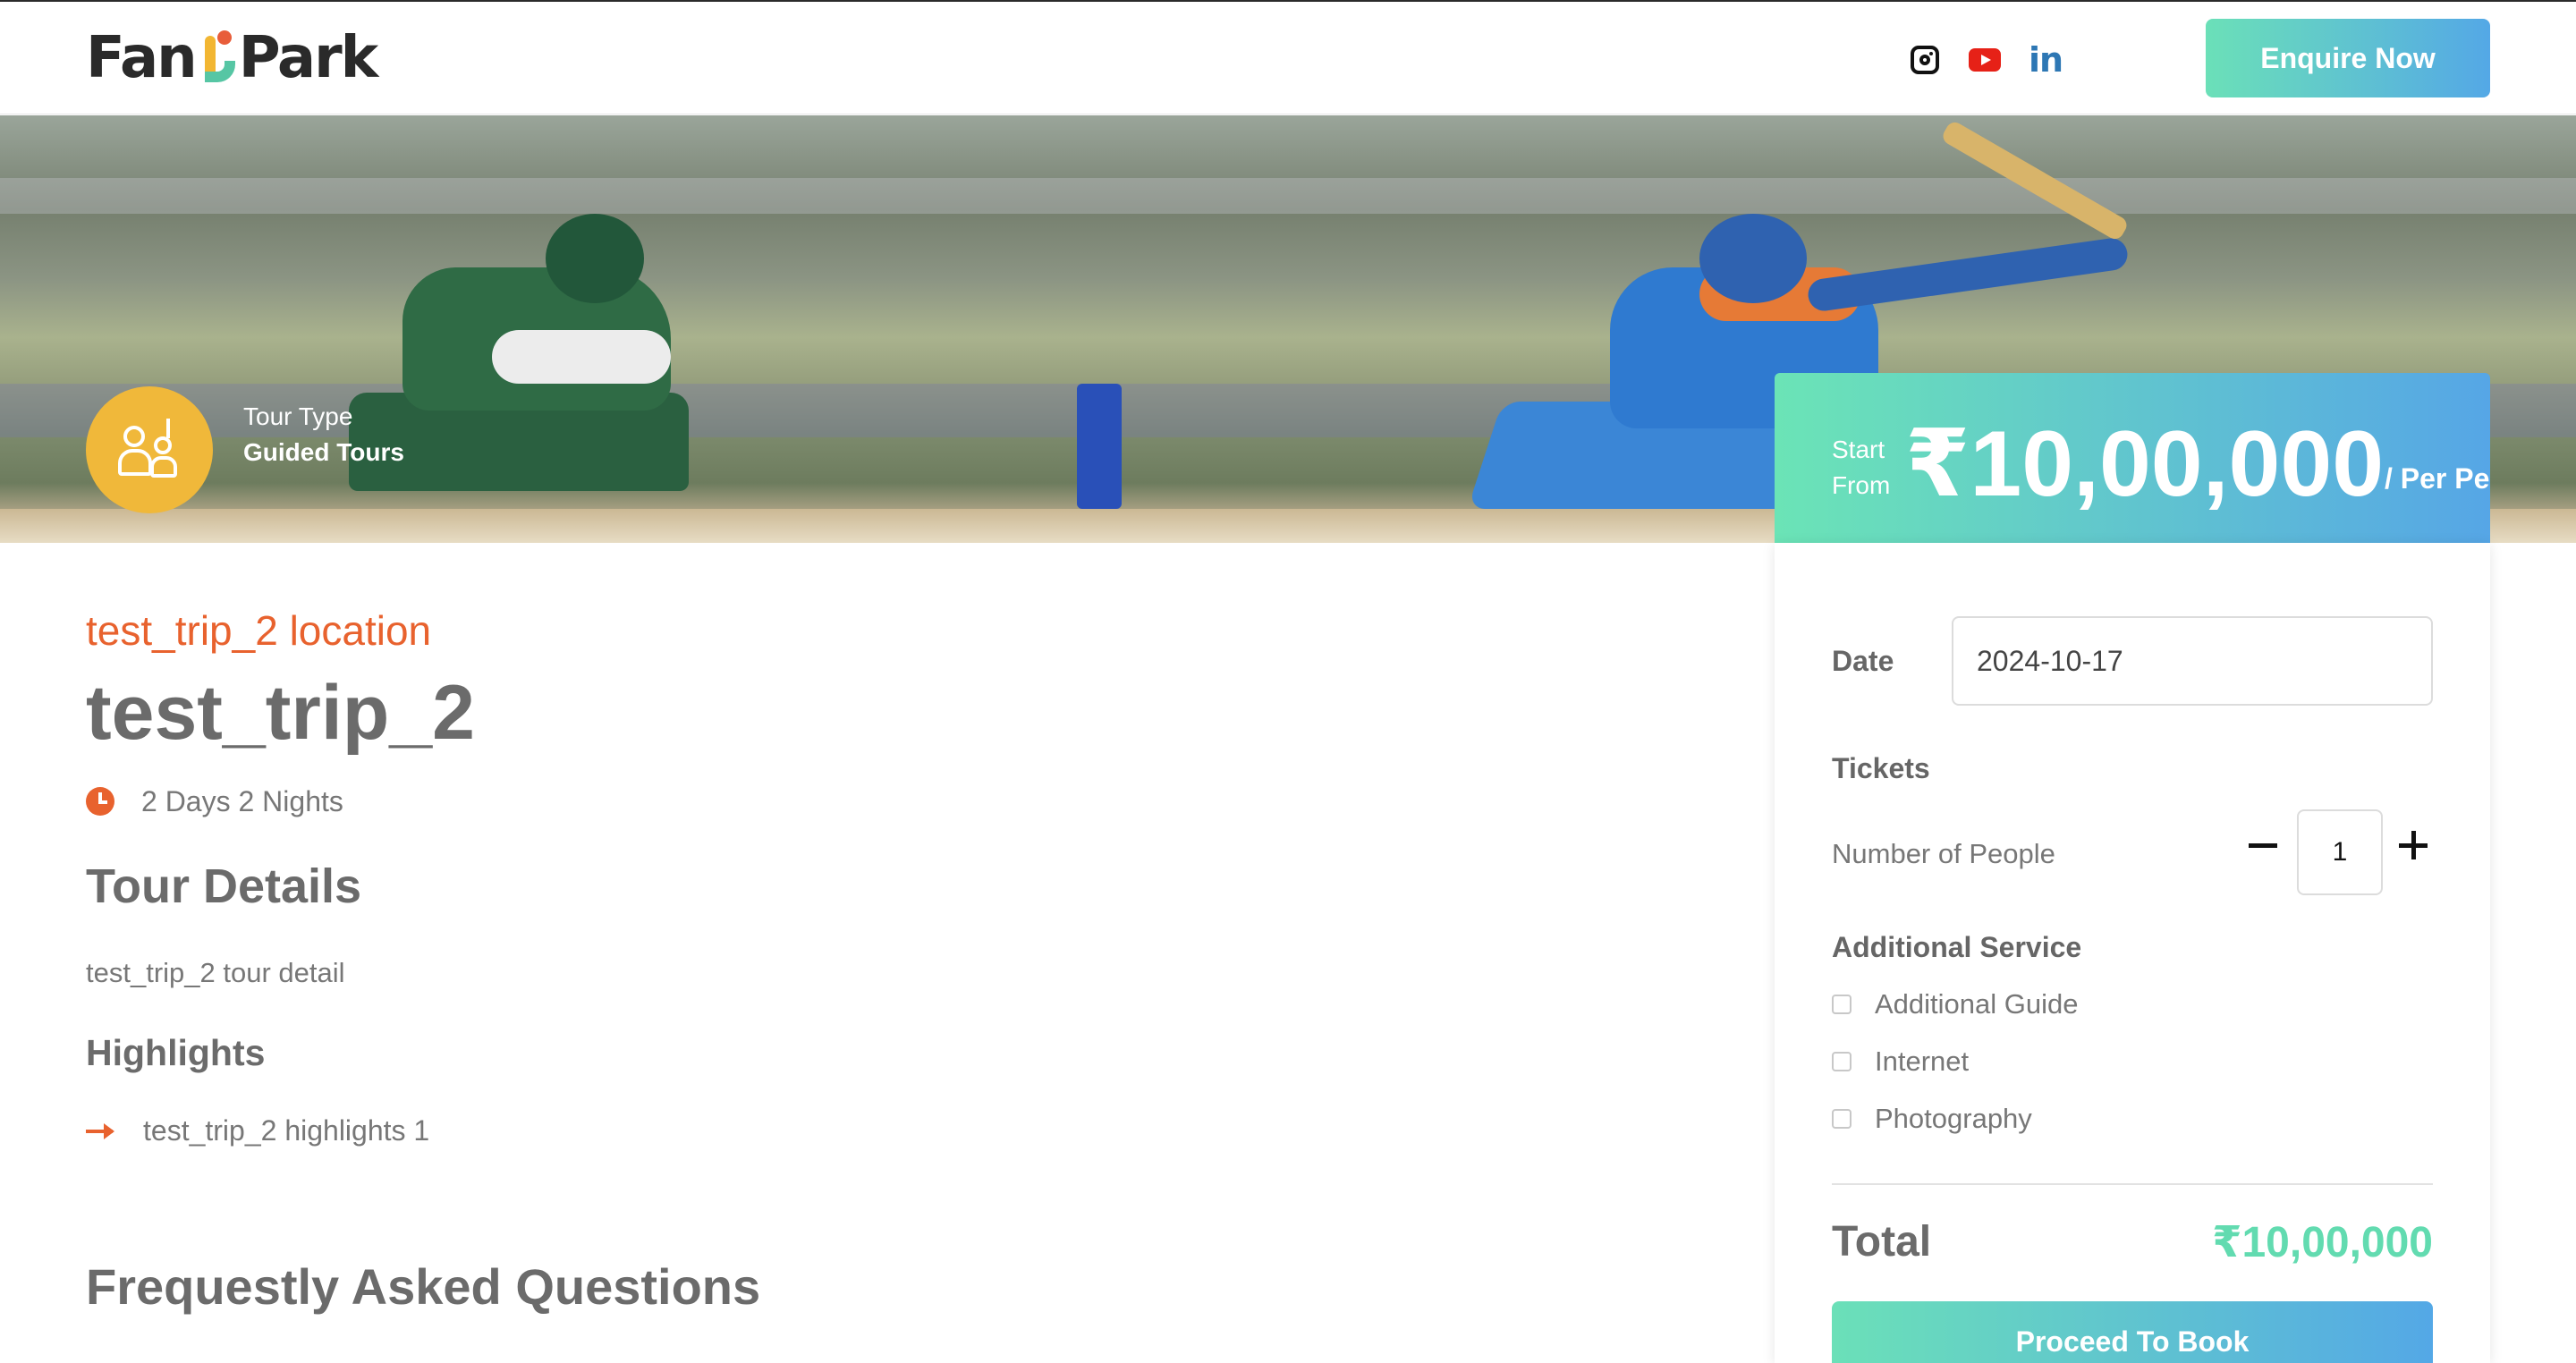 The width and height of the screenshot is (2576, 1363). I want to click on tour-type-badge, so click(149, 450).